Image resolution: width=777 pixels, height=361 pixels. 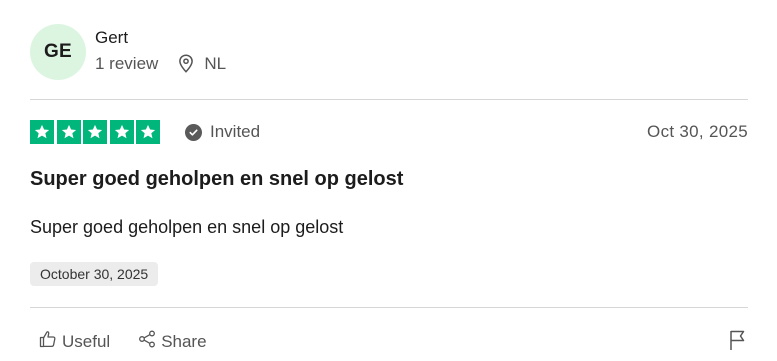 What do you see at coordinates (50, 341) in the screenshot?
I see `thumbs-up-icon` at bounding box center [50, 341].